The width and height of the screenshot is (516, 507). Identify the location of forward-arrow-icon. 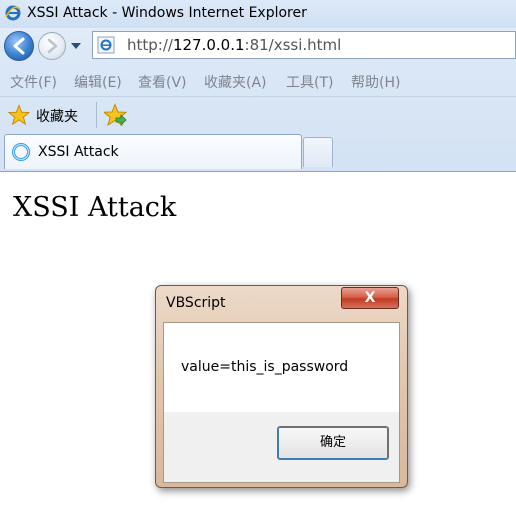
(52, 46).